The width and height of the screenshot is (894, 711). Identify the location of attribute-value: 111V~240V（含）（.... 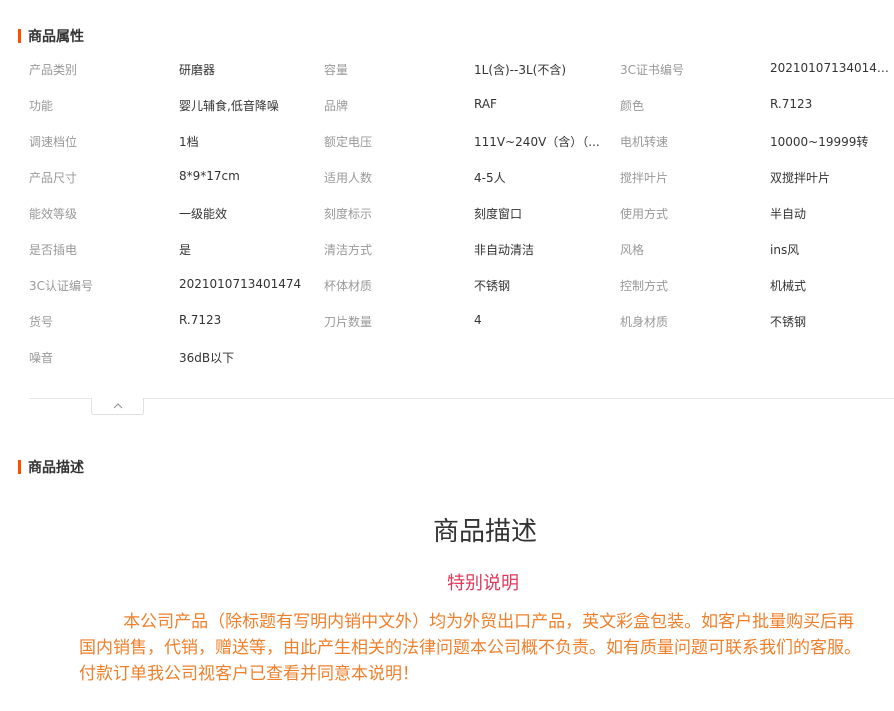
(537, 142).